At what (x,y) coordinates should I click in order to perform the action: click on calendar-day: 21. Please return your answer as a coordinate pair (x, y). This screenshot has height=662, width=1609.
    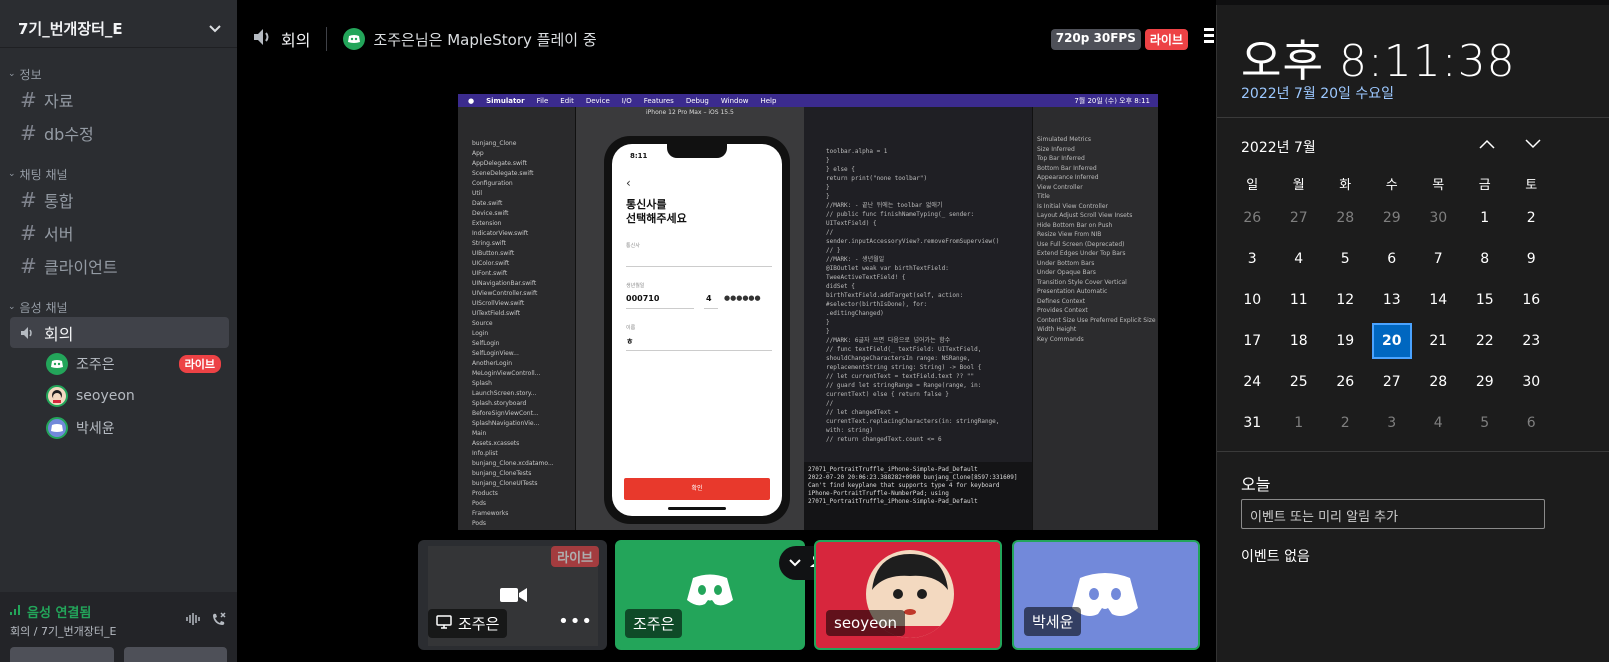
    Looking at the image, I should click on (1438, 340).